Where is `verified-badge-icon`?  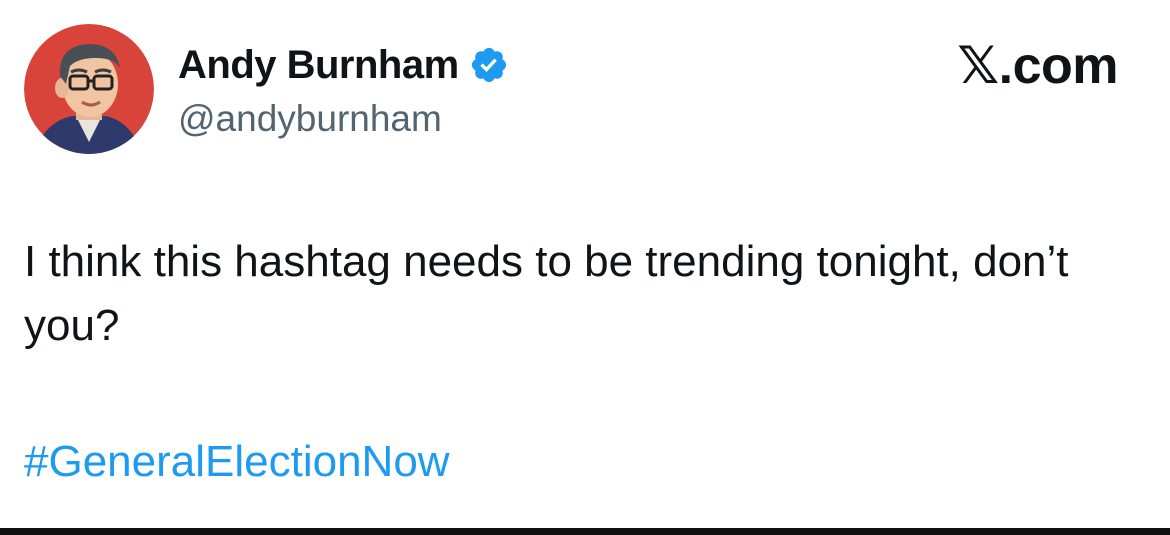 verified-badge-icon is located at coordinates (489, 65).